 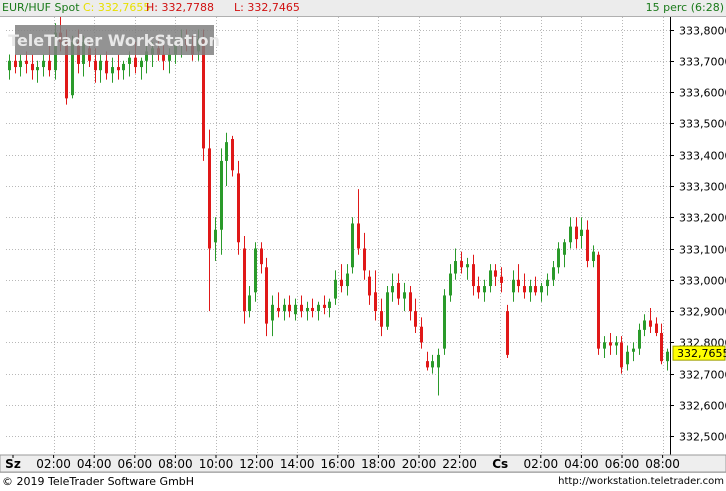 I want to click on y-axis-panel, so click(x=698, y=236).